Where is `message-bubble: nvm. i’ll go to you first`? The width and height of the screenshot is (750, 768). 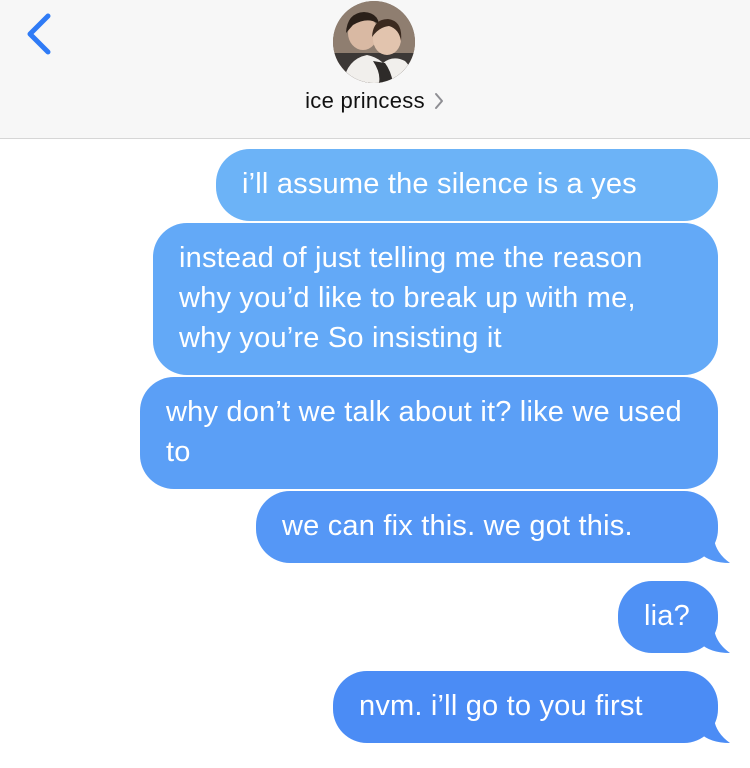
message-bubble: nvm. i’ll go to you first is located at coordinates (531, 707).